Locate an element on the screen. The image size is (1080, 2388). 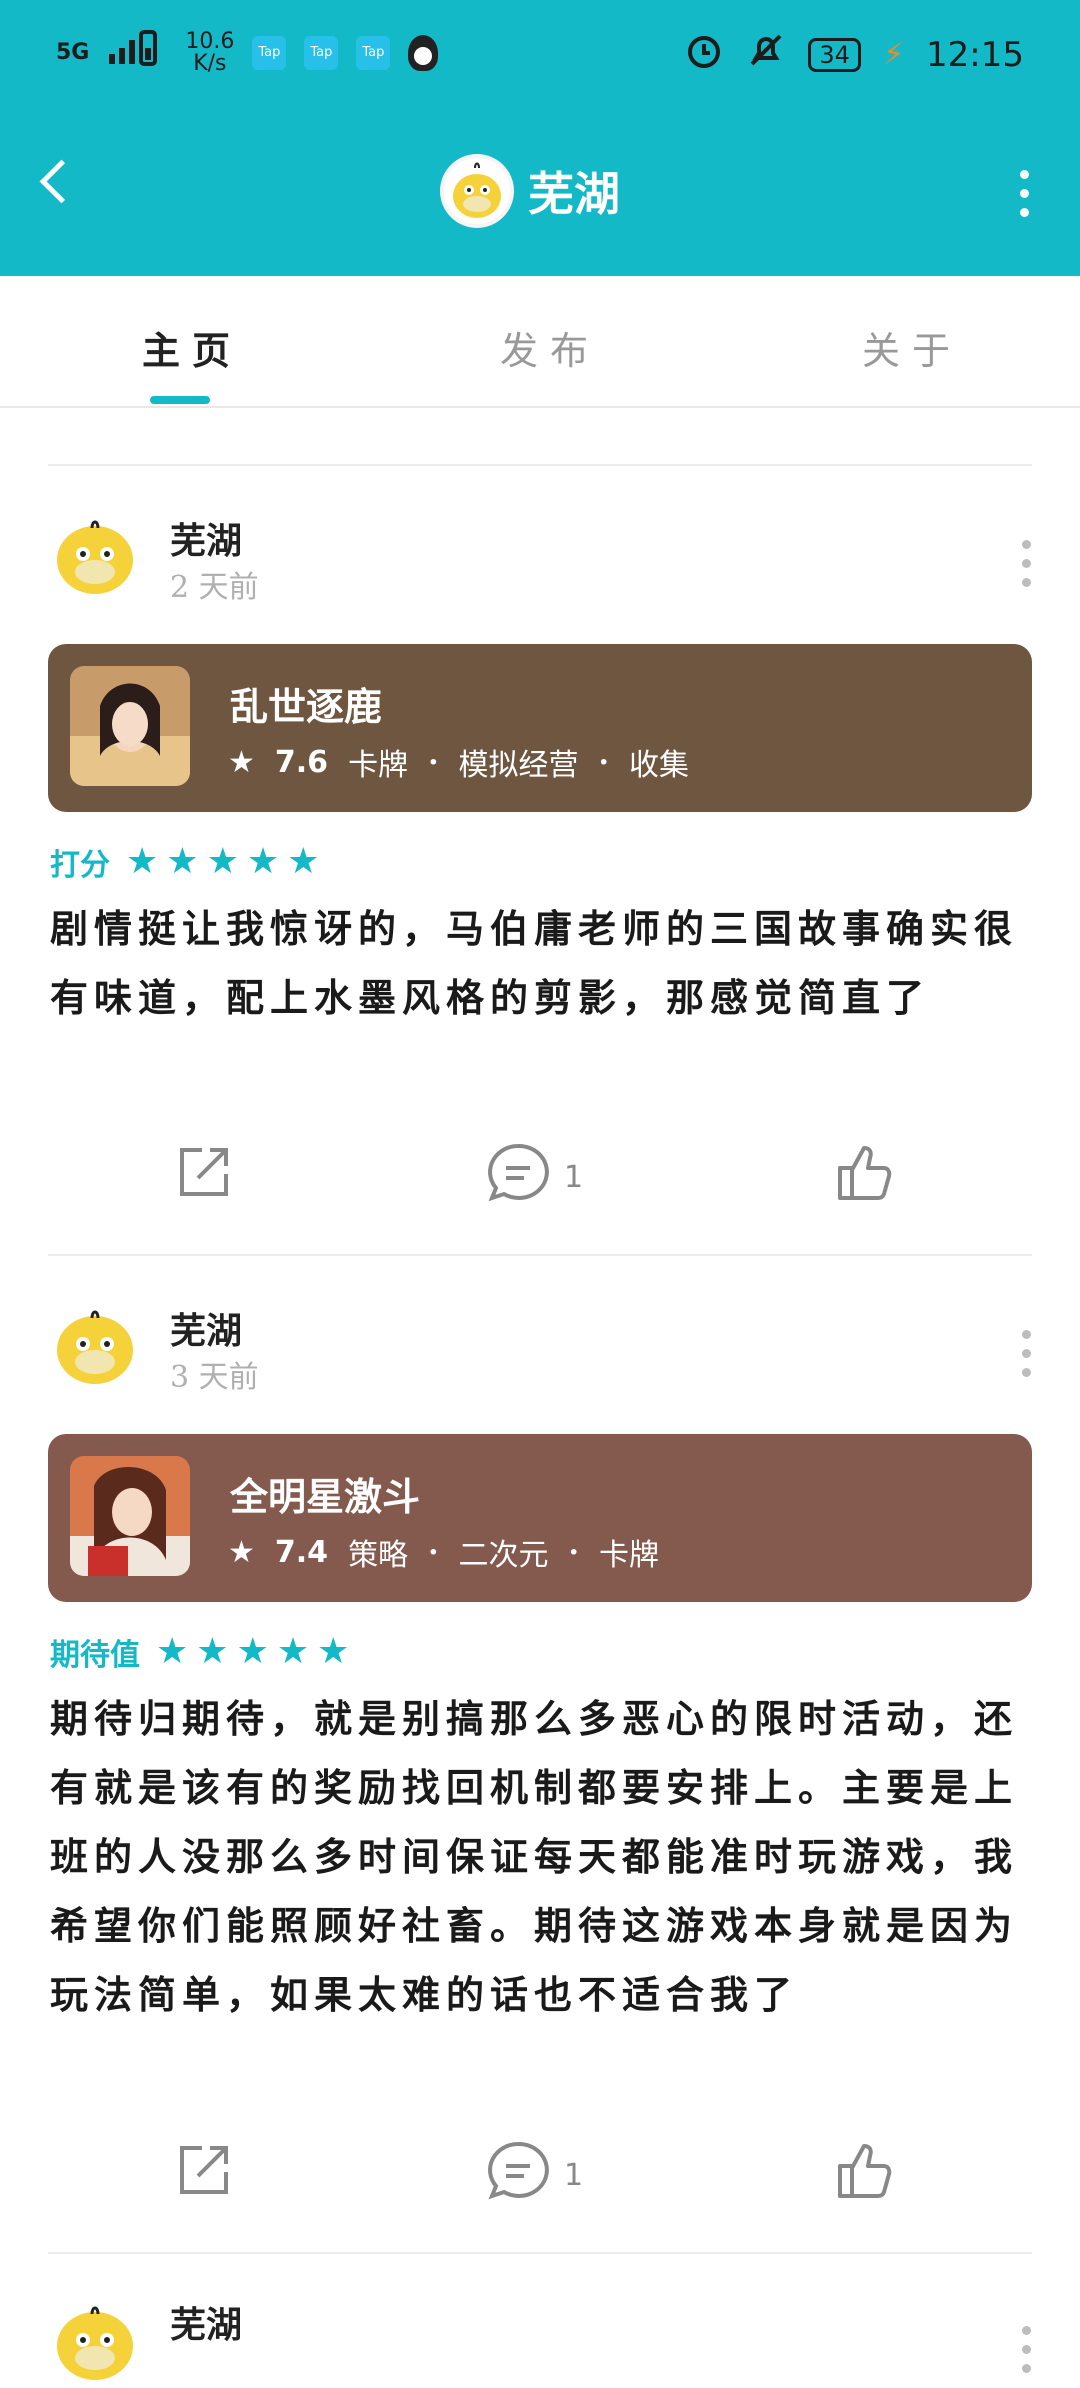
game-score: 7.4 is located at coordinates (301, 1552).